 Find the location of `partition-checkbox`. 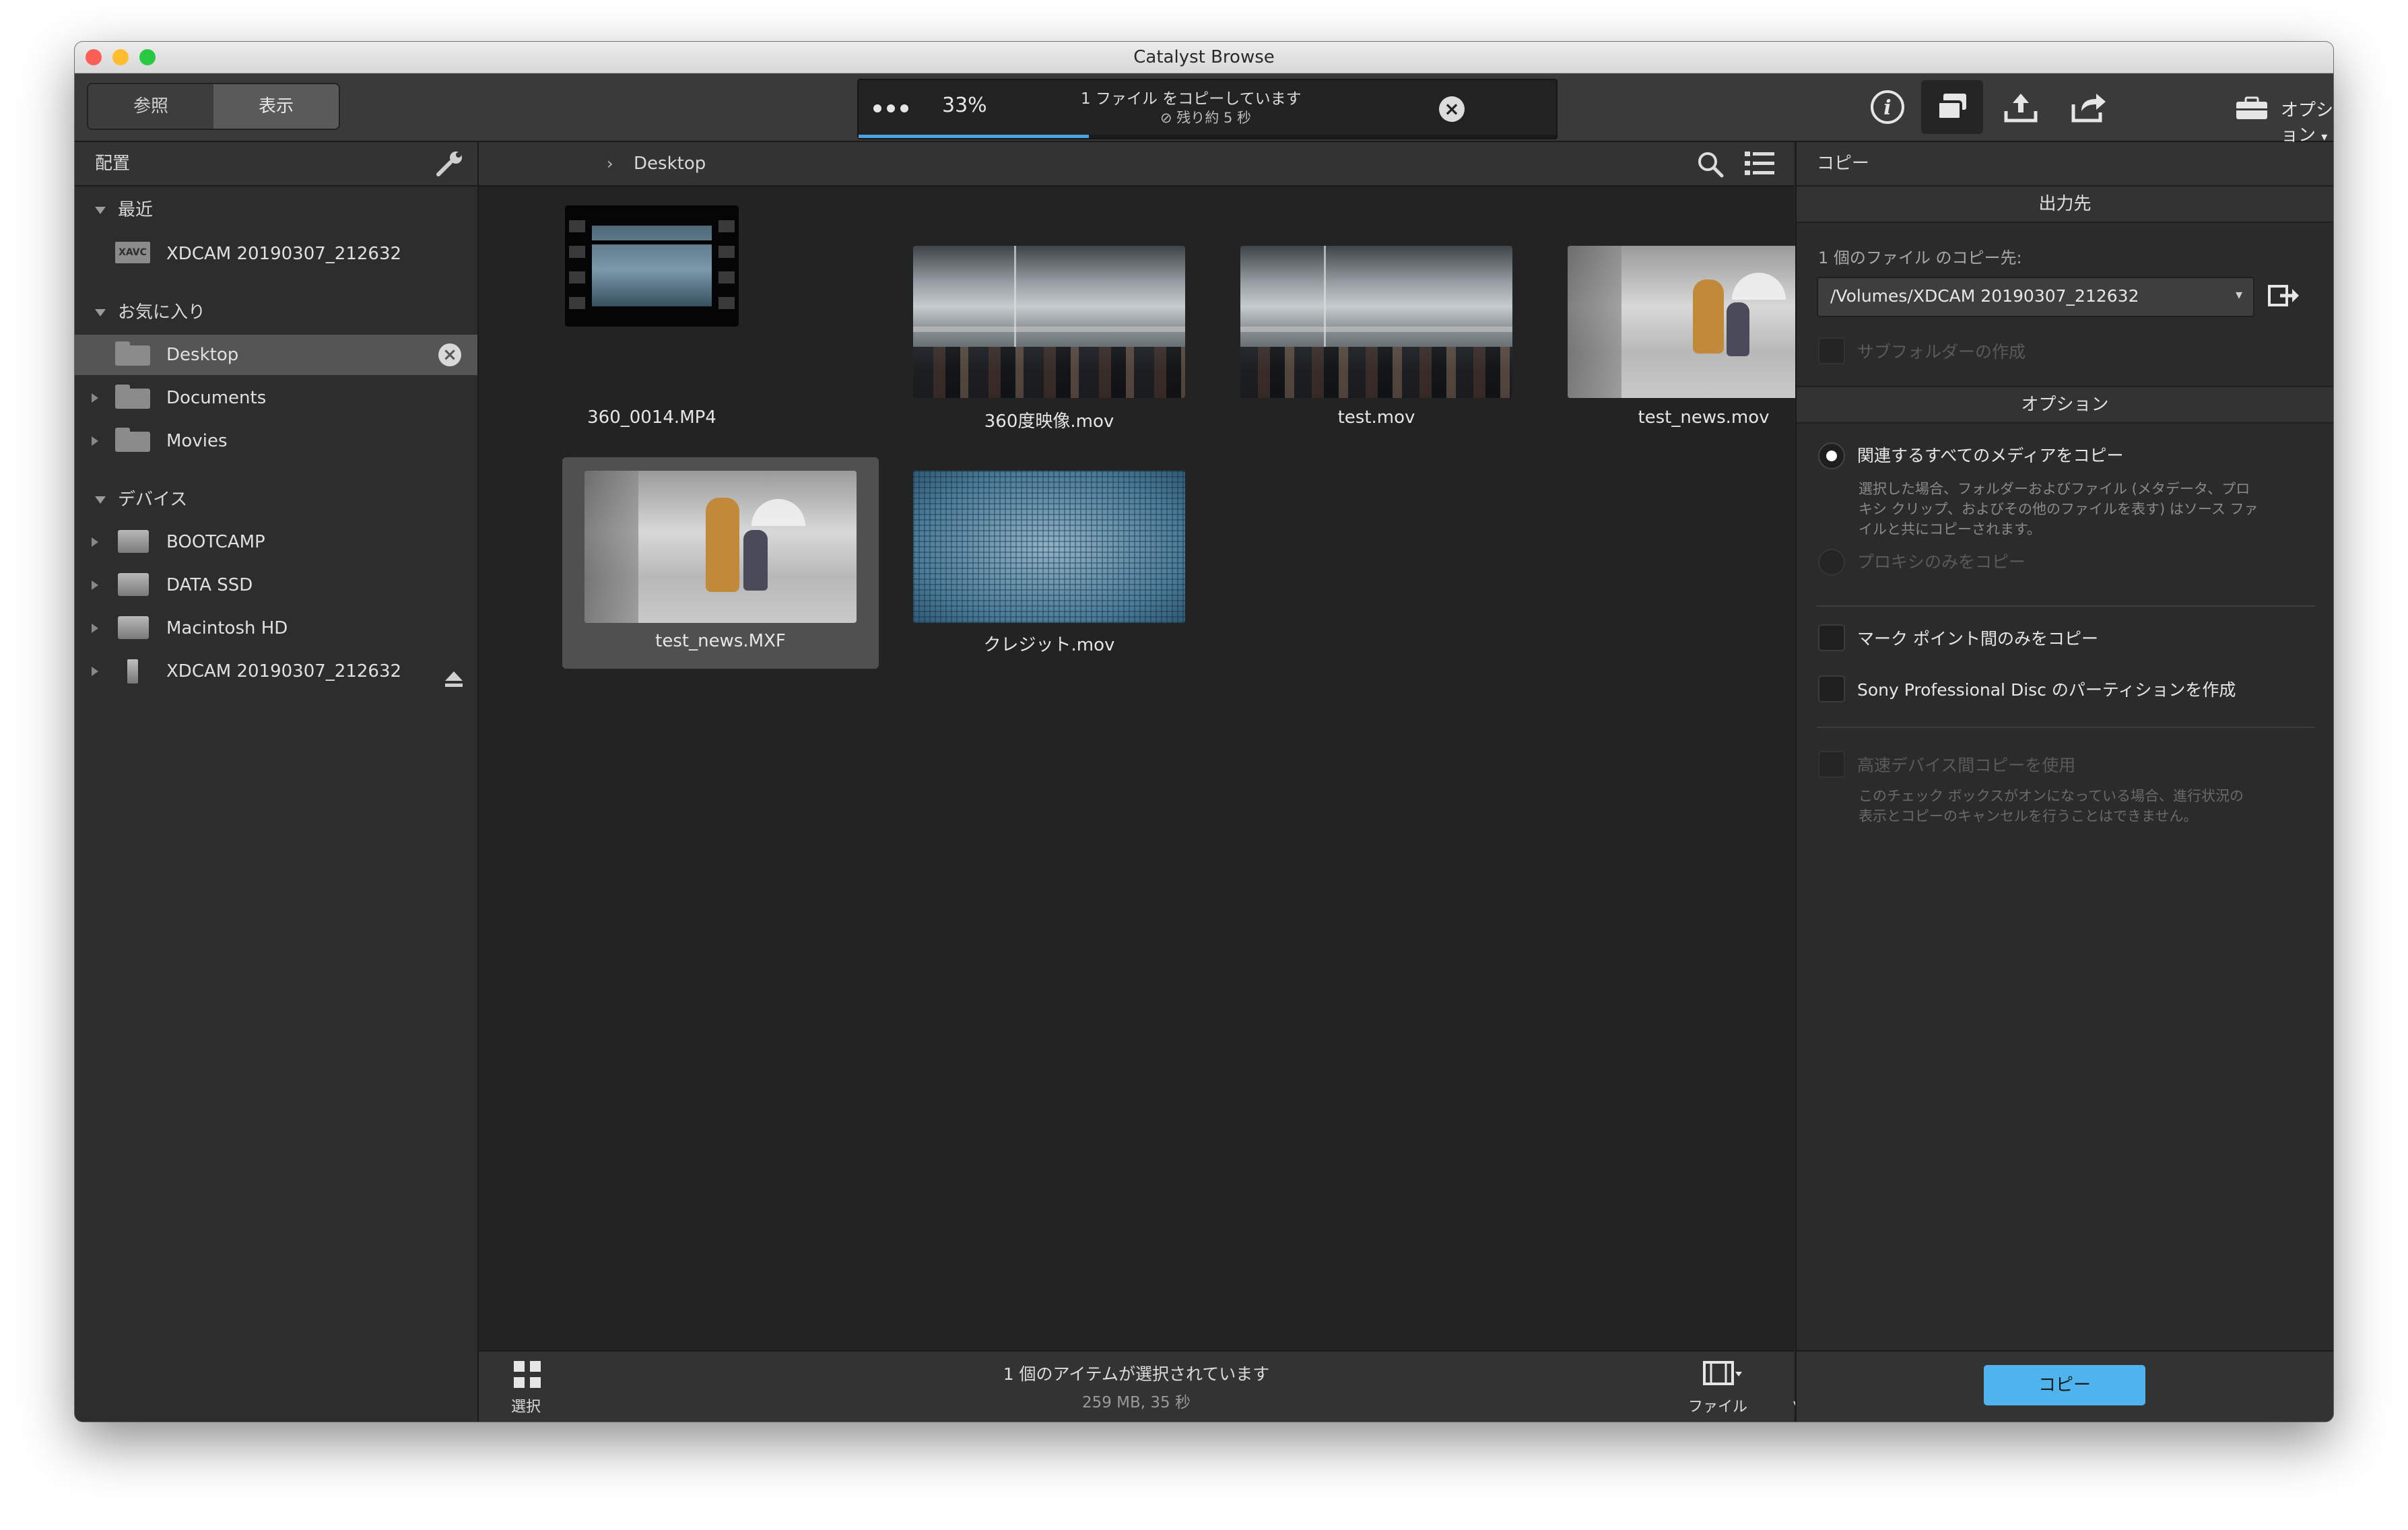

partition-checkbox is located at coordinates (1831, 689).